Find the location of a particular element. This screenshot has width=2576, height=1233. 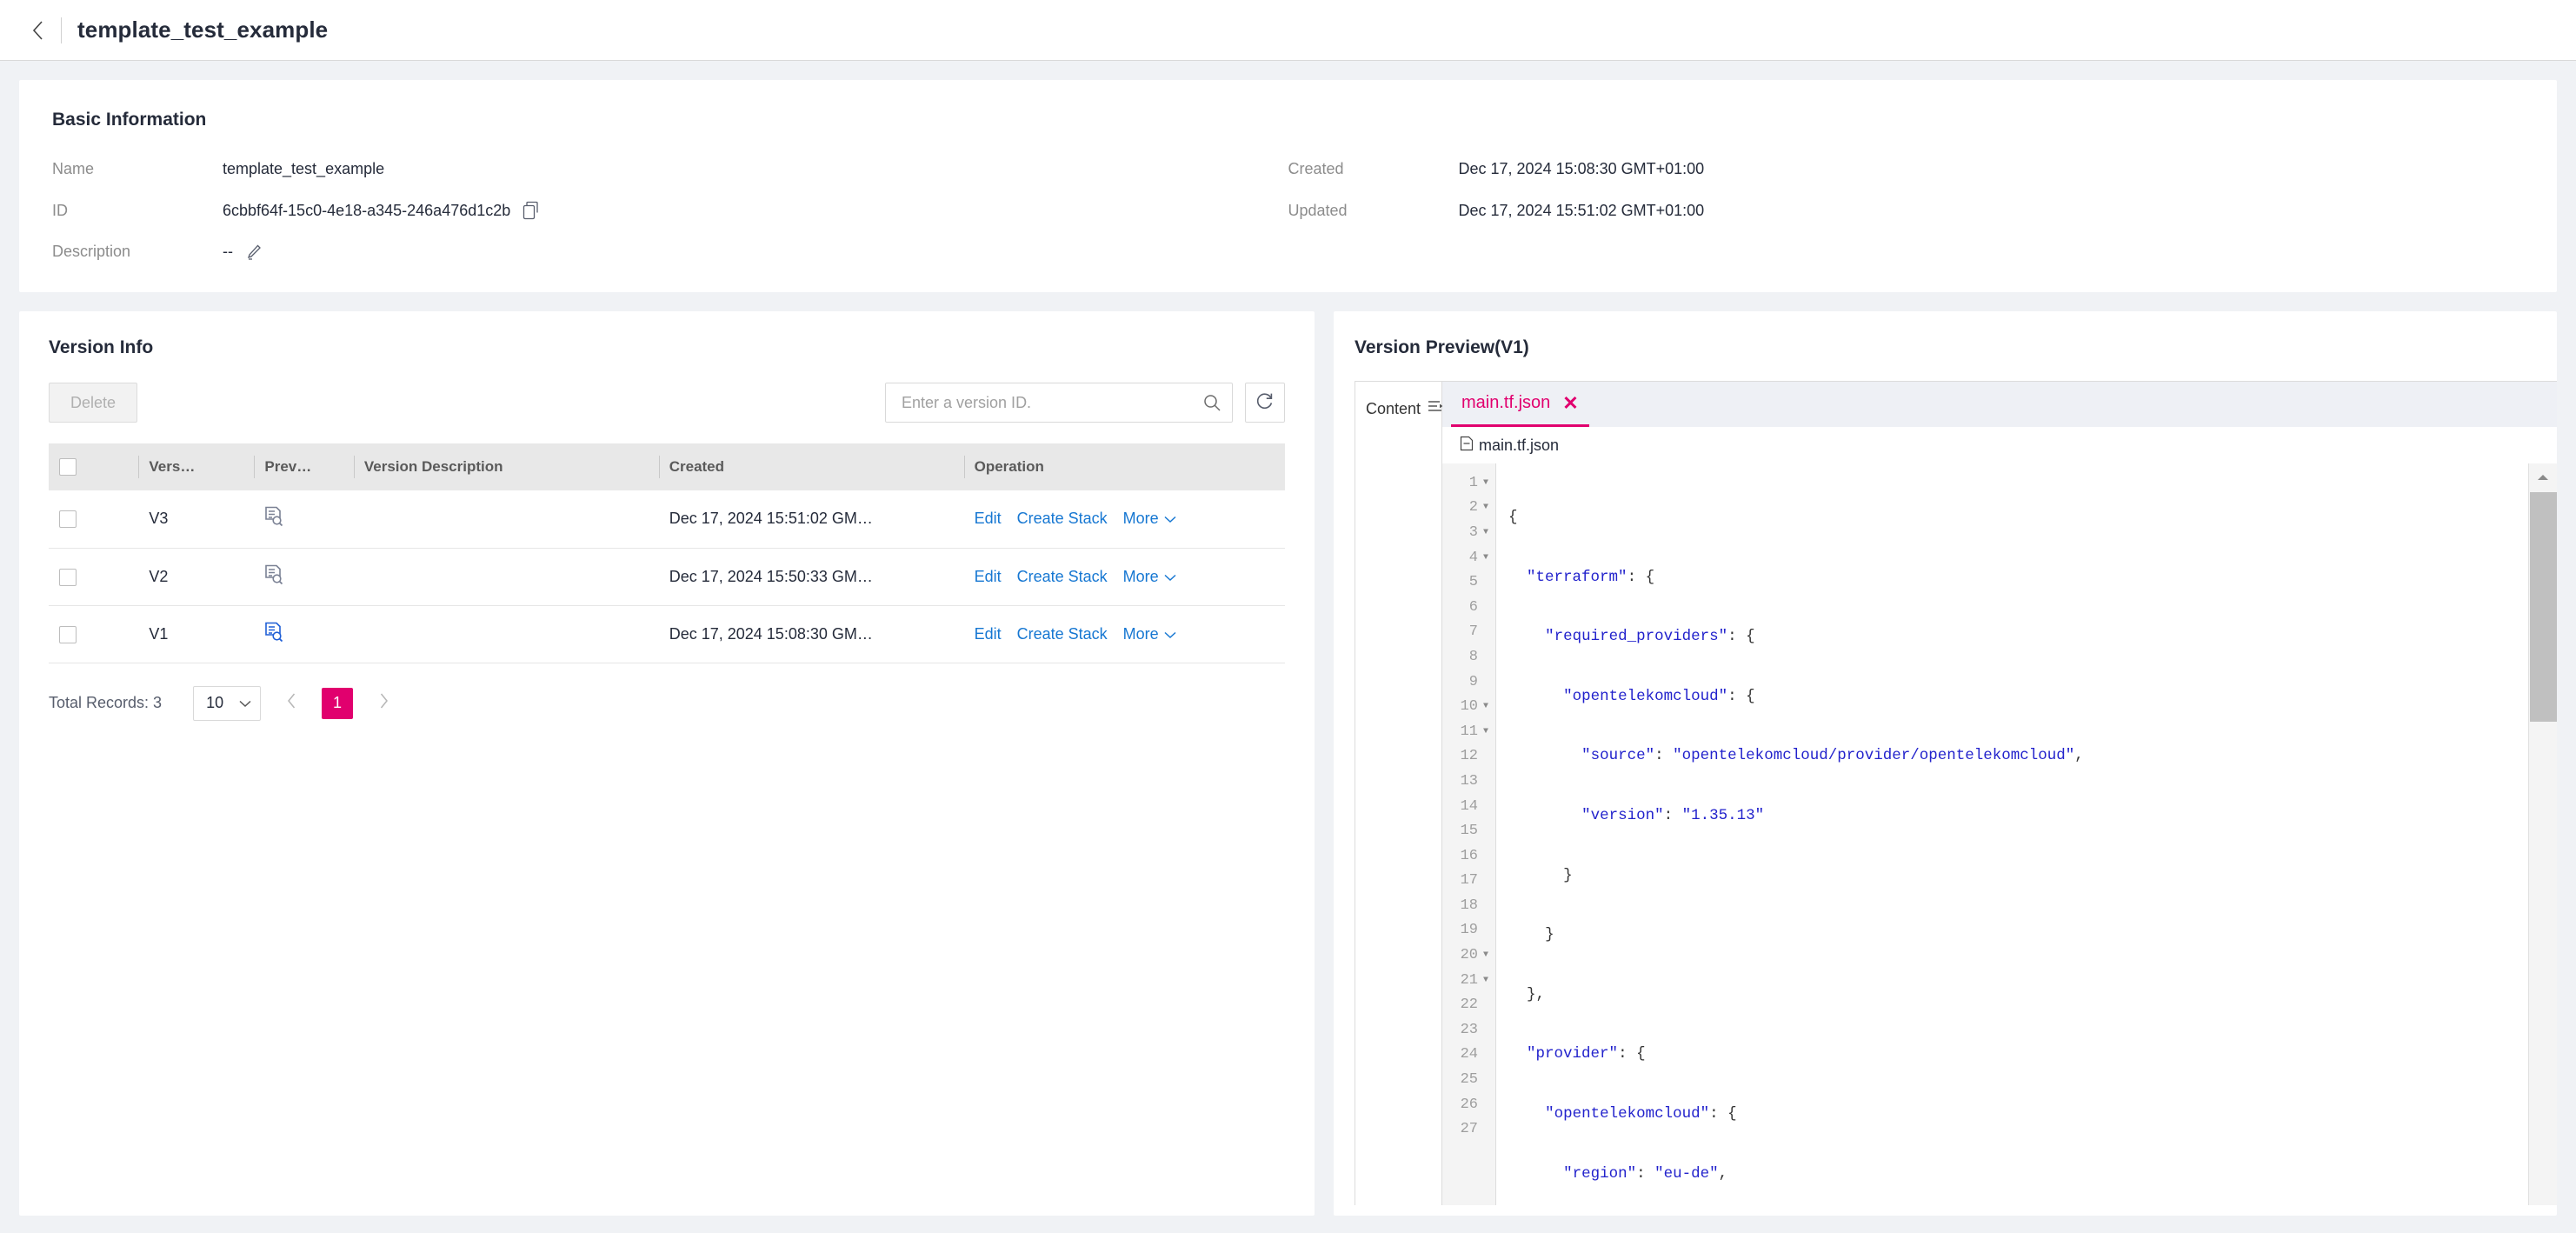

refresh-button is located at coordinates (1265, 403).